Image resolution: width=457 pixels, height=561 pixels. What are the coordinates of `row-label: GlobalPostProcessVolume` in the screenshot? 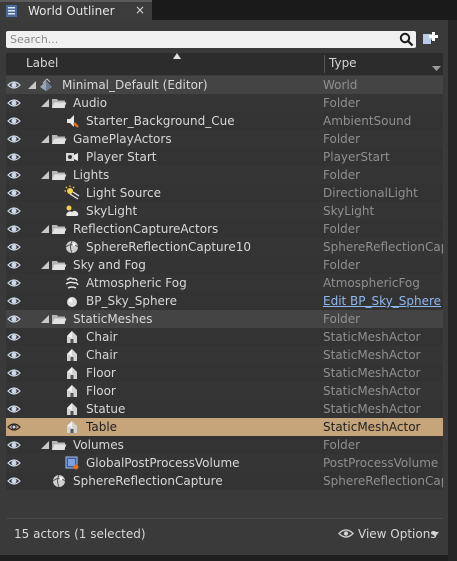 It's located at (163, 463).